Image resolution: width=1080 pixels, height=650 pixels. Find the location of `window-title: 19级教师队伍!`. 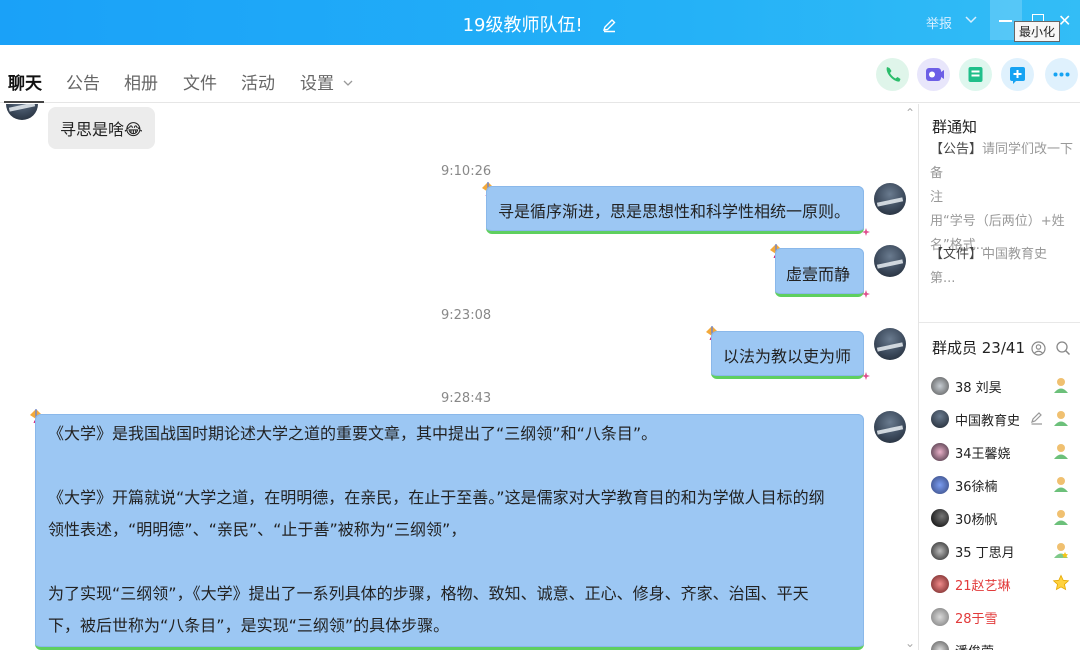

window-title: 19级教师队伍! is located at coordinates (540, 24).